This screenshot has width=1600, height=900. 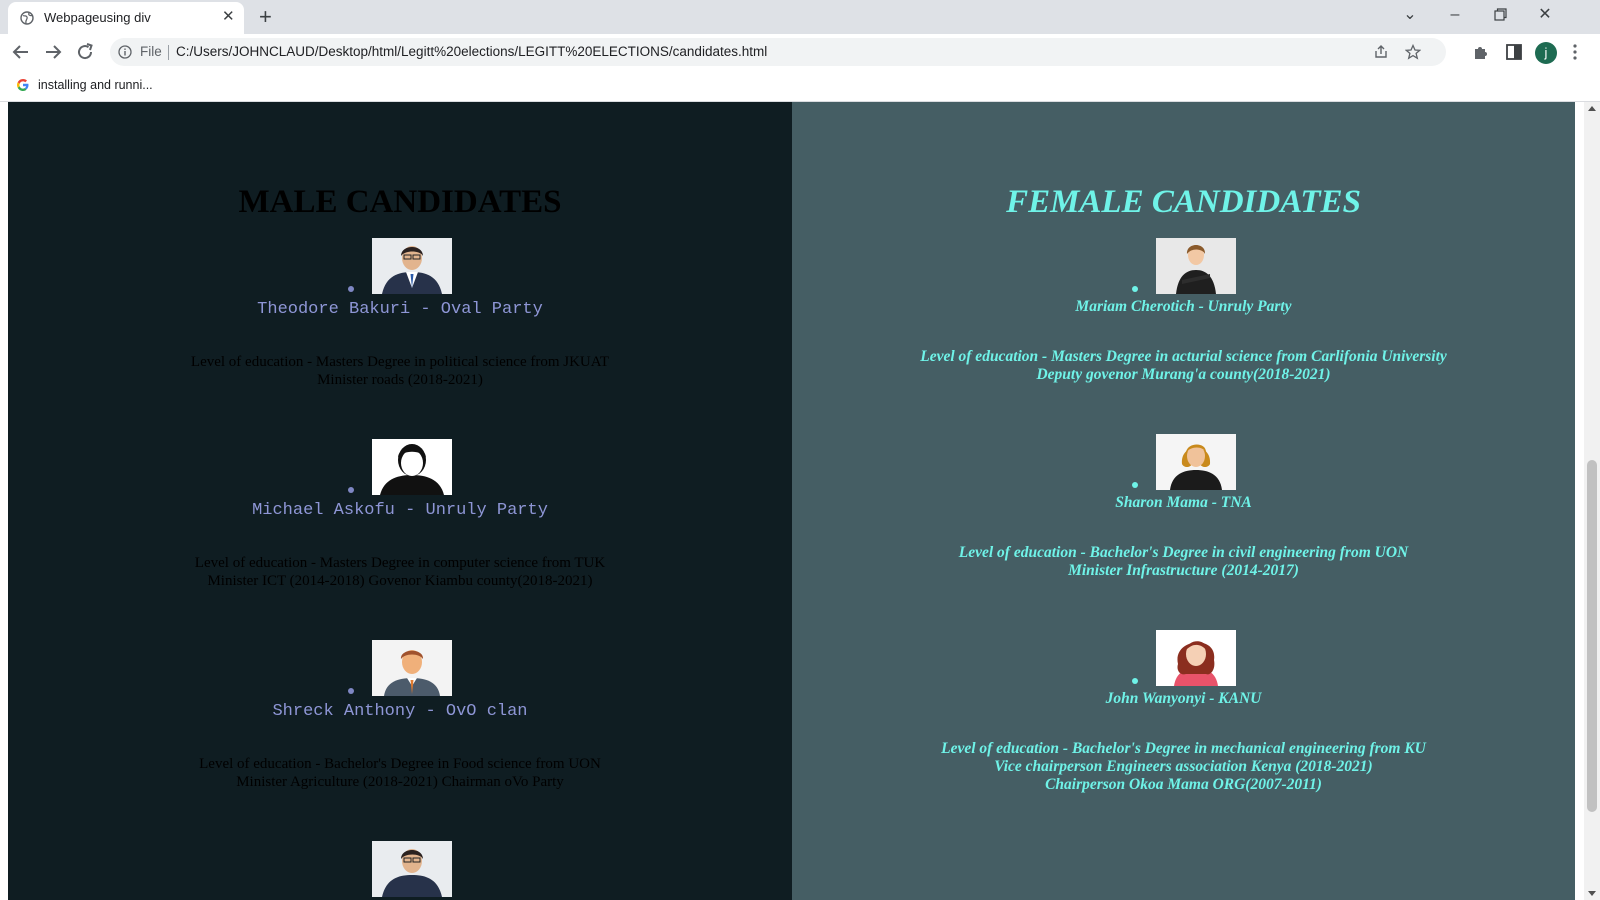 What do you see at coordinates (97, 17) in the screenshot?
I see `tab-title: Webpageusing div` at bounding box center [97, 17].